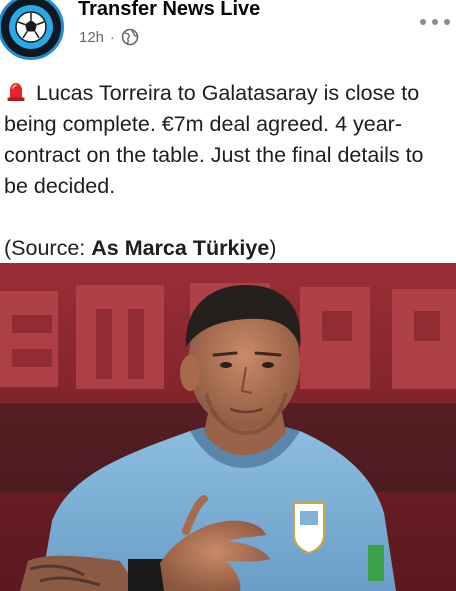 Image resolution: width=456 pixels, height=591 pixels. I want to click on source-suffix: ), so click(273, 248).